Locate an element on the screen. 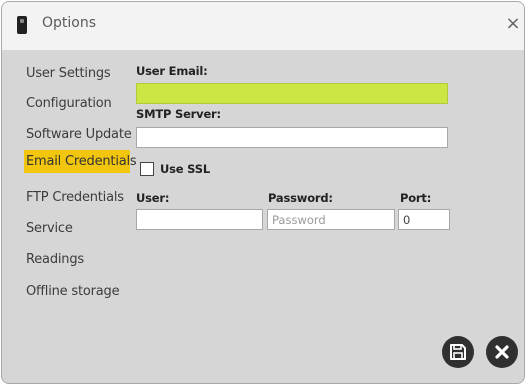 Image resolution: width=528 pixels, height=387 pixels. password-placeholder: Password is located at coordinates (299, 220).